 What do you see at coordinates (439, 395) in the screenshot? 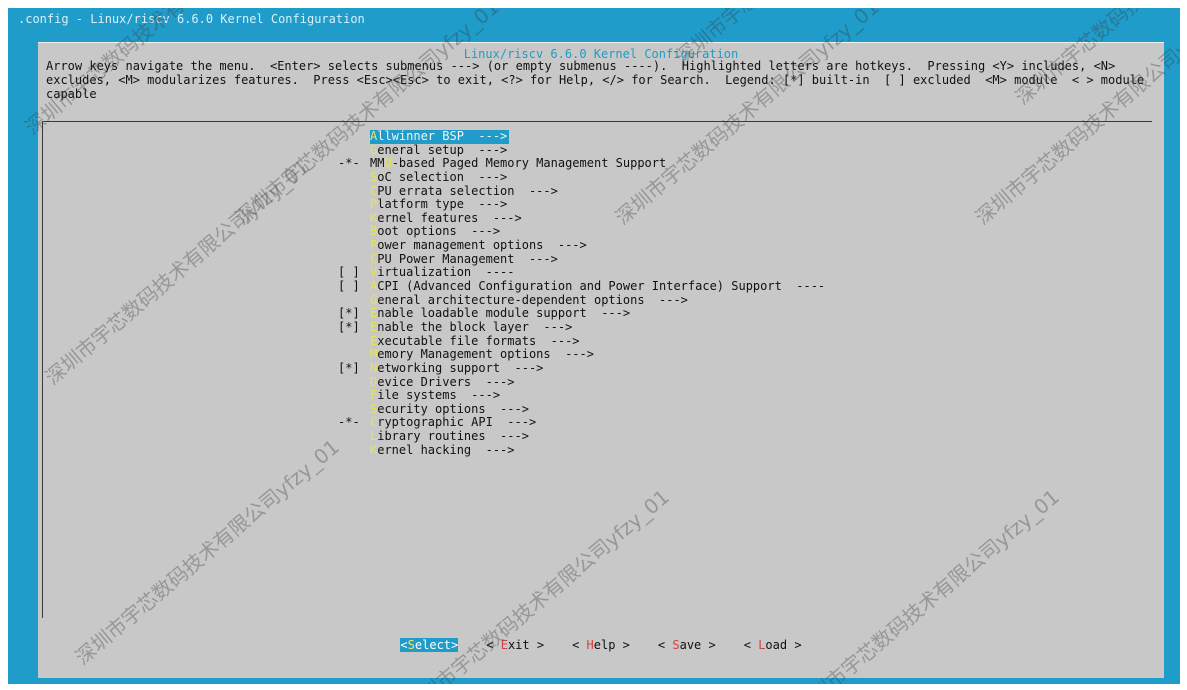
I see `menu-item-text: ile systems --->` at bounding box center [439, 395].